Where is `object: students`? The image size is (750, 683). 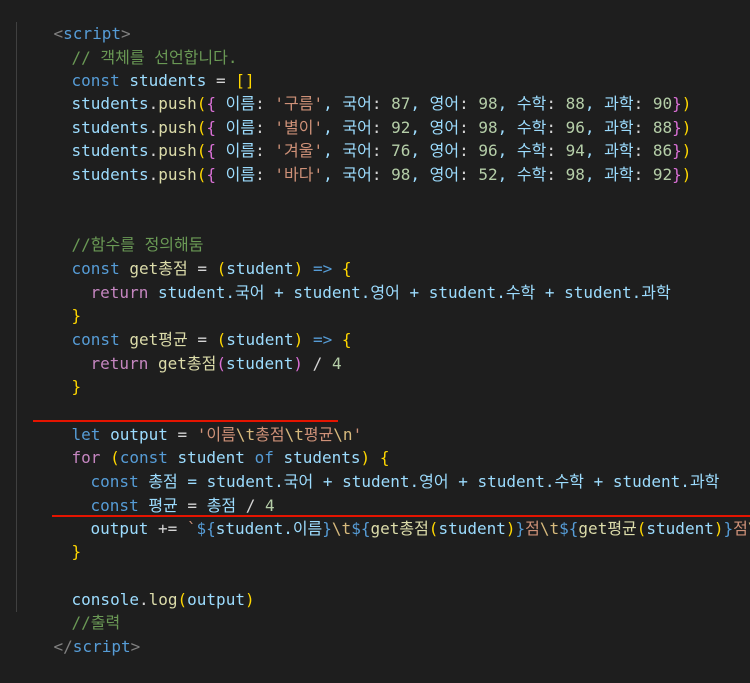 object: students is located at coordinates (110, 174).